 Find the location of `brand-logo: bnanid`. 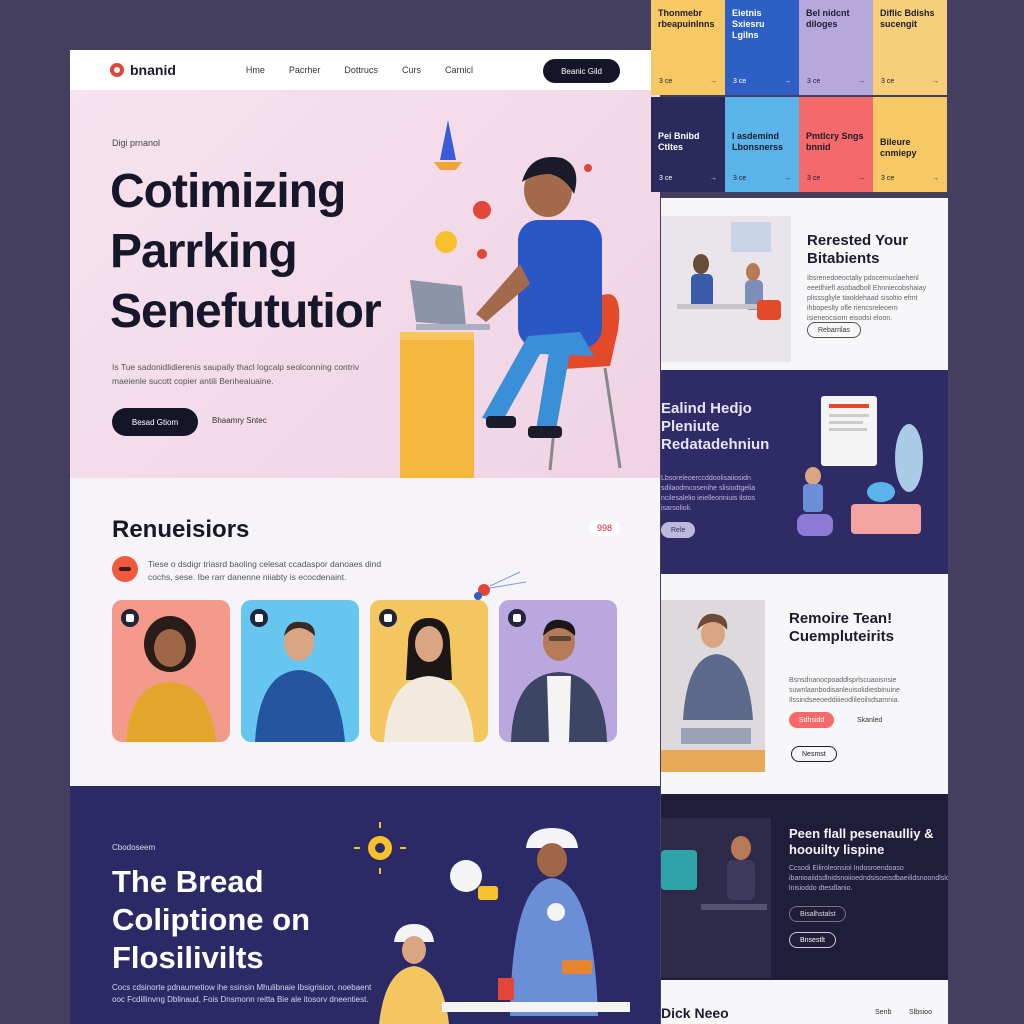

brand-logo: bnanid is located at coordinates (143, 70).